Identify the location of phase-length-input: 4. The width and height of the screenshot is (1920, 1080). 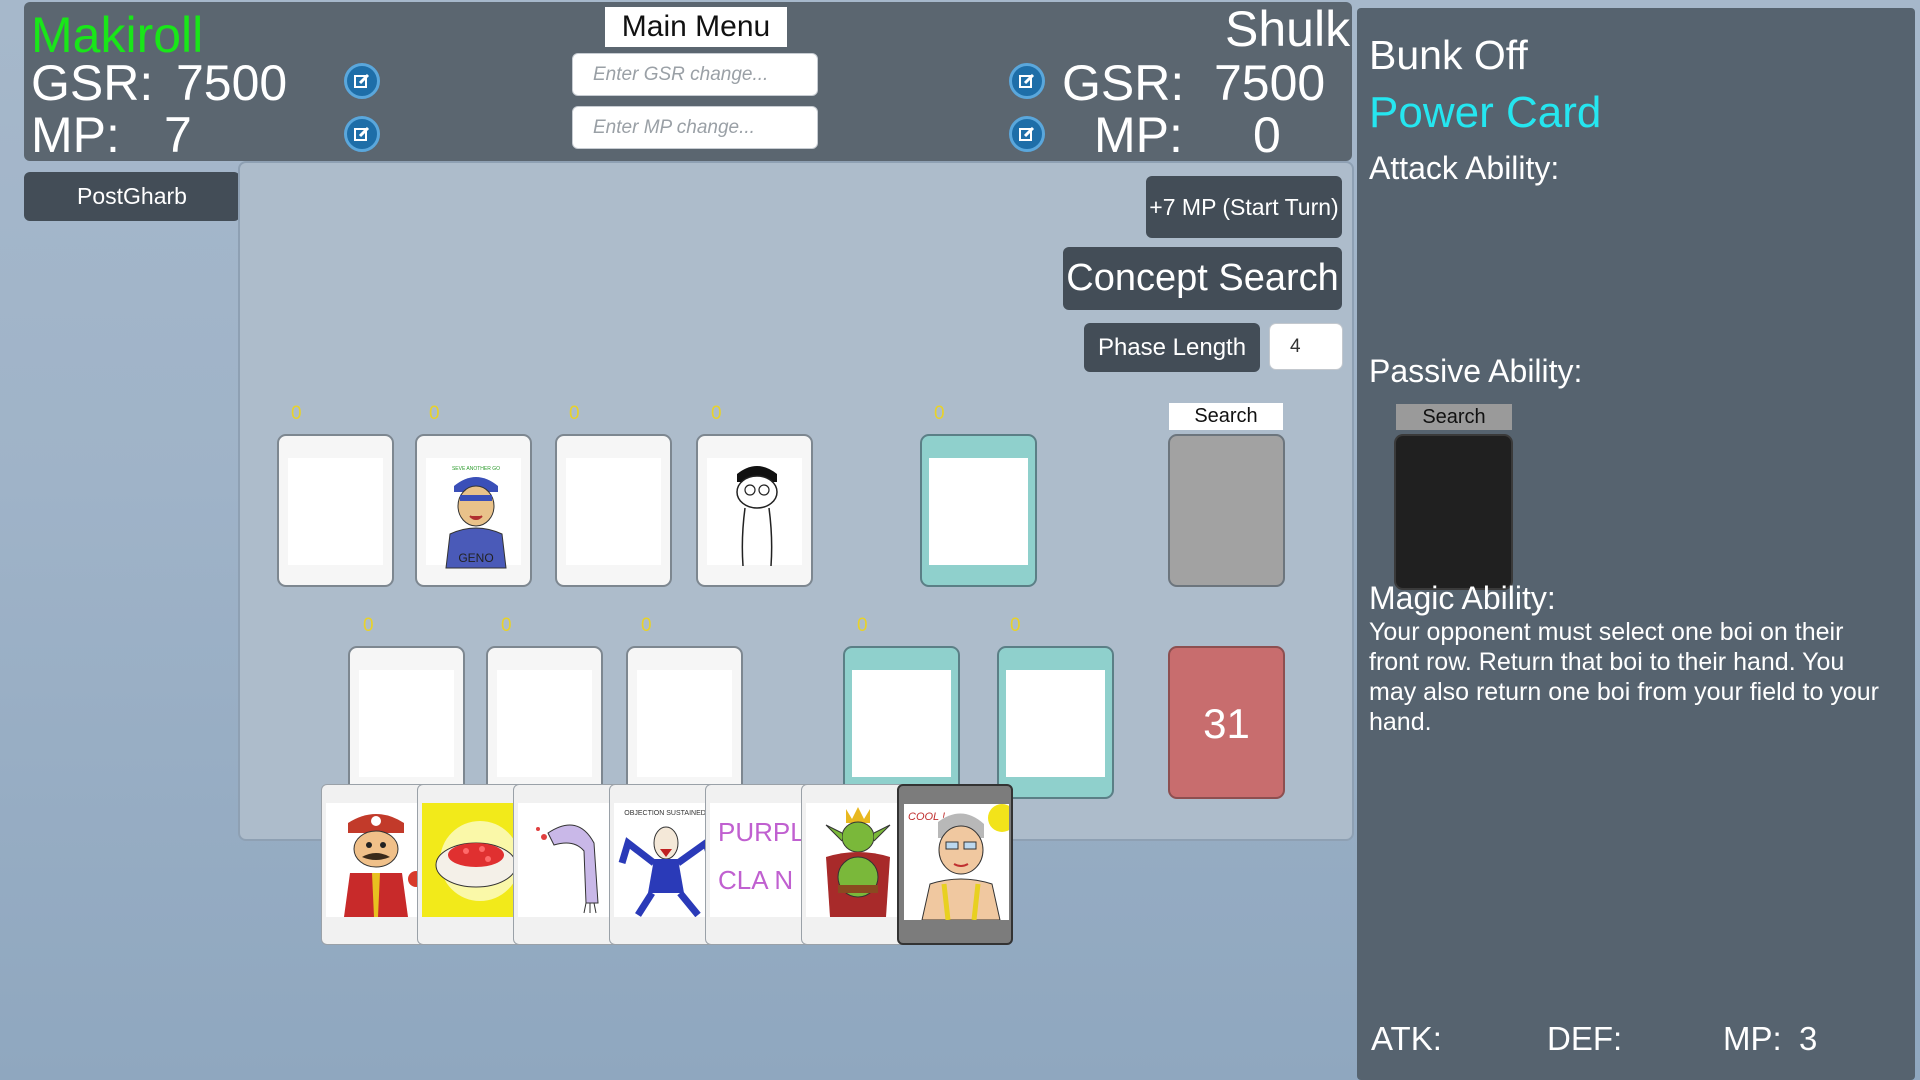
(1306, 346).